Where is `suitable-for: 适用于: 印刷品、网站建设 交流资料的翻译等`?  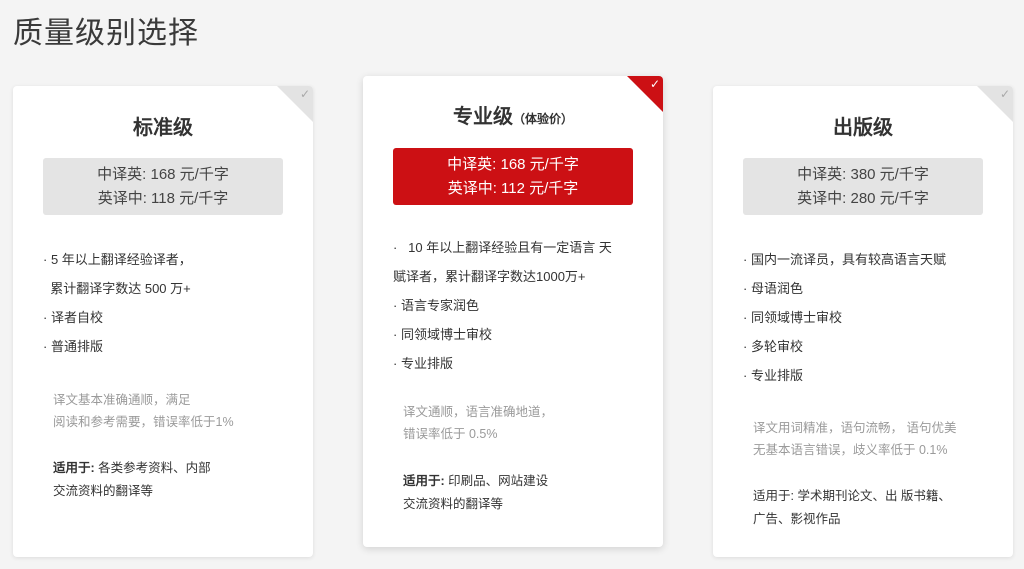
suitable-for: 适用于: 印刷品、网站建设 交流资料的翻译等 is located at coordinates (533, 493).